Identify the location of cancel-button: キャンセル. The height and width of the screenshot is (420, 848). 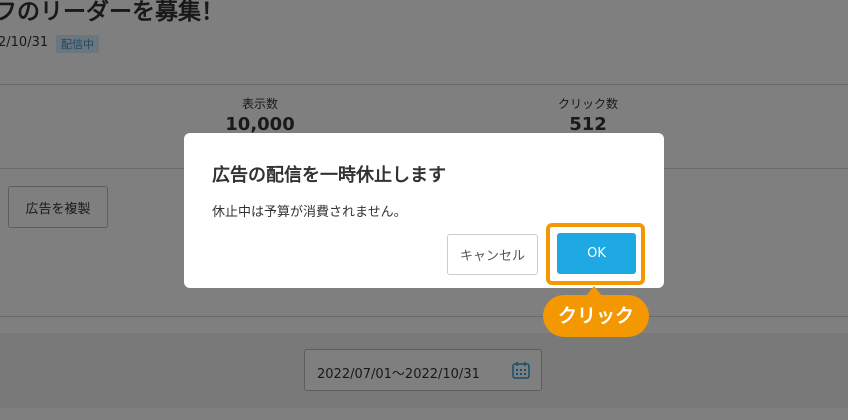
(492, 254).